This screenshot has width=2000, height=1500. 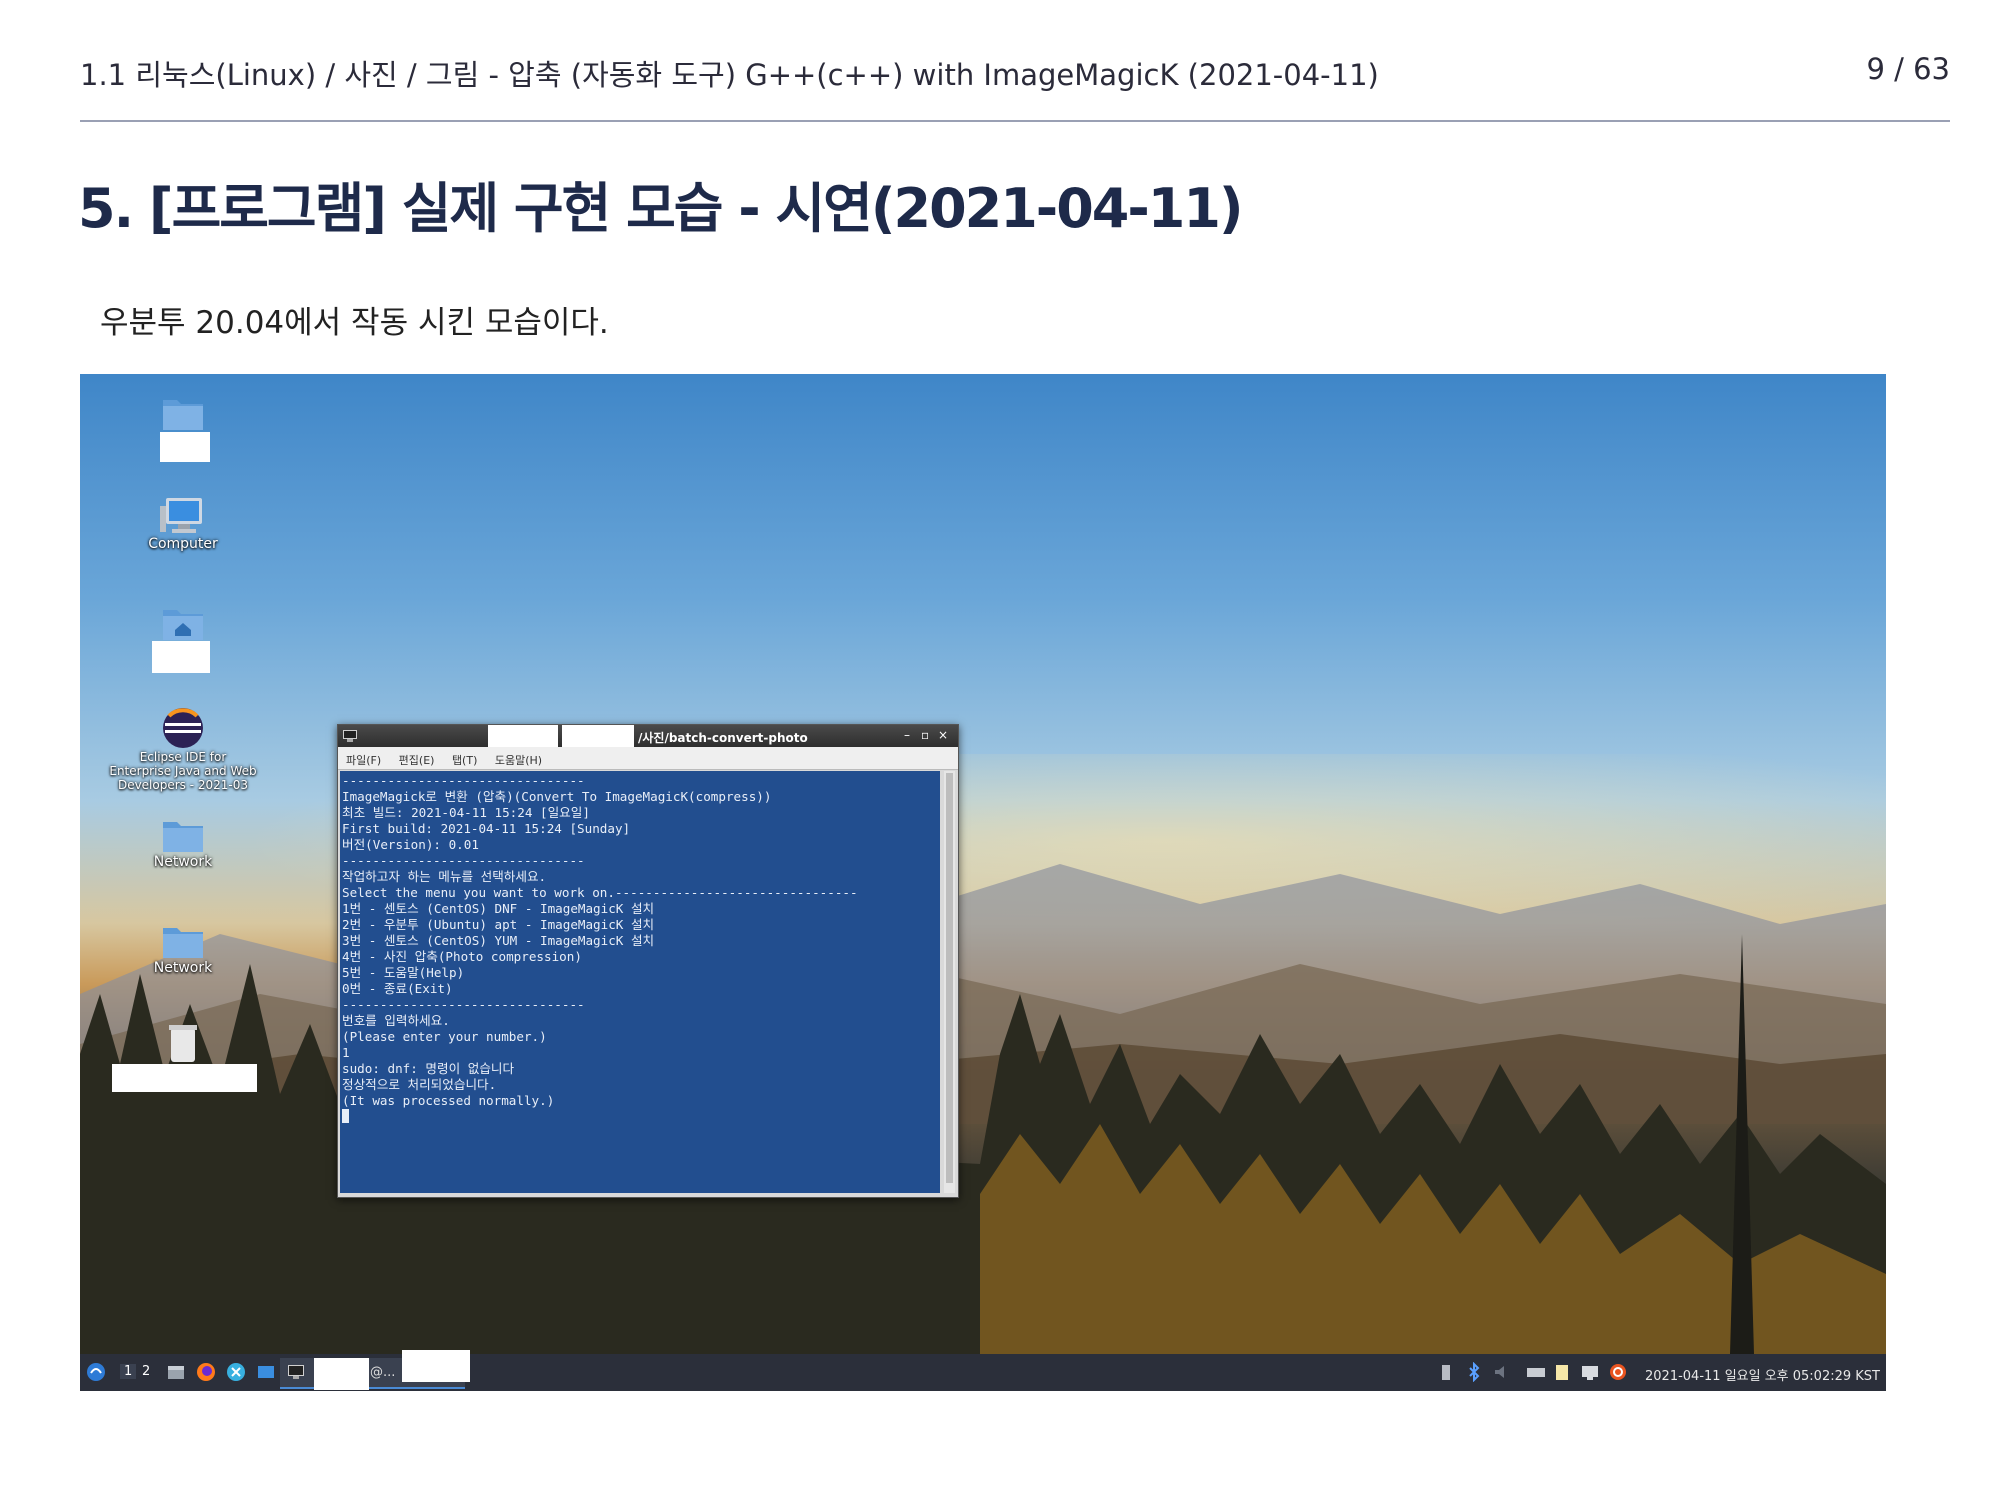 What do you see at coordinates (181, 515) in the screenshot?
I see `computer-icon` at bounding box center [181, 515].